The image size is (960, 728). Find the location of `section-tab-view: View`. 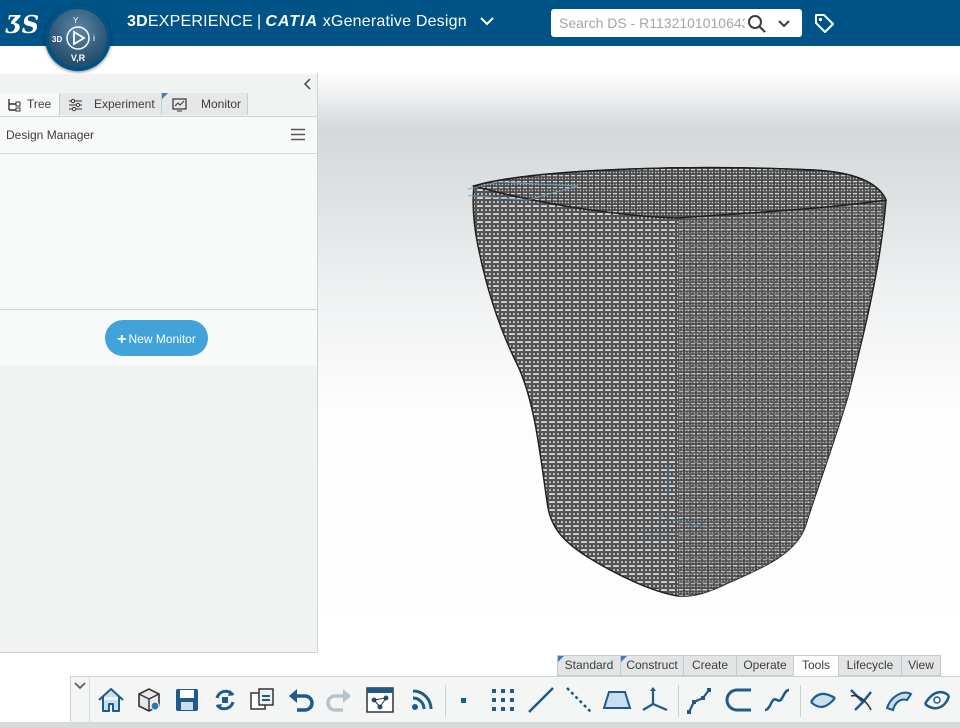

section-tab-view: View is located at coordinates (921, 665).